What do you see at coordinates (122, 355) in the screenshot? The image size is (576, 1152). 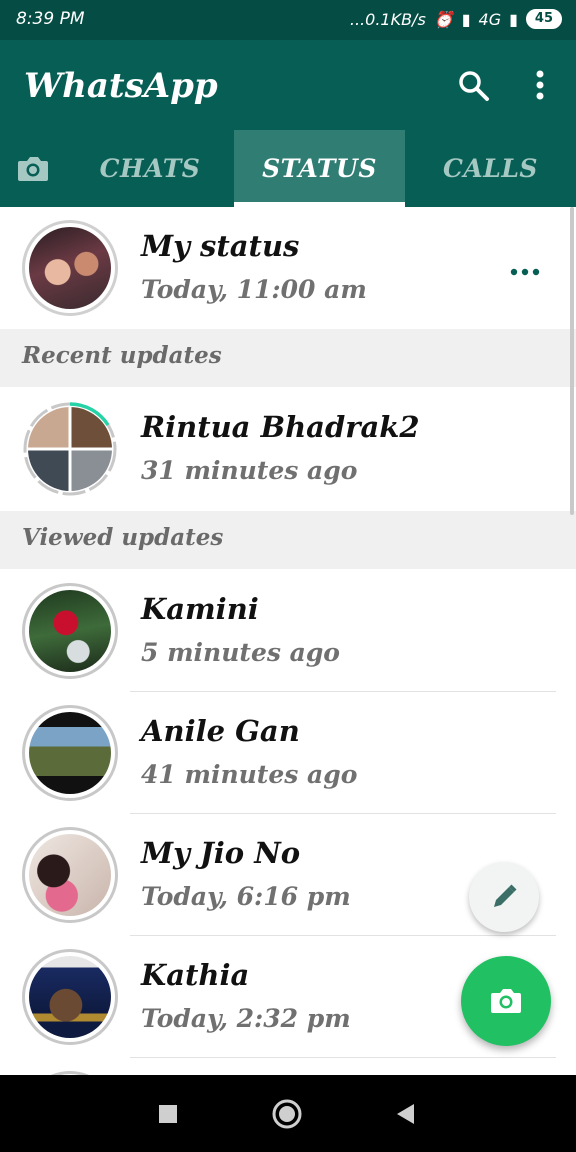 I see `section-label: Recent updates` at bounding box center [122, 355].